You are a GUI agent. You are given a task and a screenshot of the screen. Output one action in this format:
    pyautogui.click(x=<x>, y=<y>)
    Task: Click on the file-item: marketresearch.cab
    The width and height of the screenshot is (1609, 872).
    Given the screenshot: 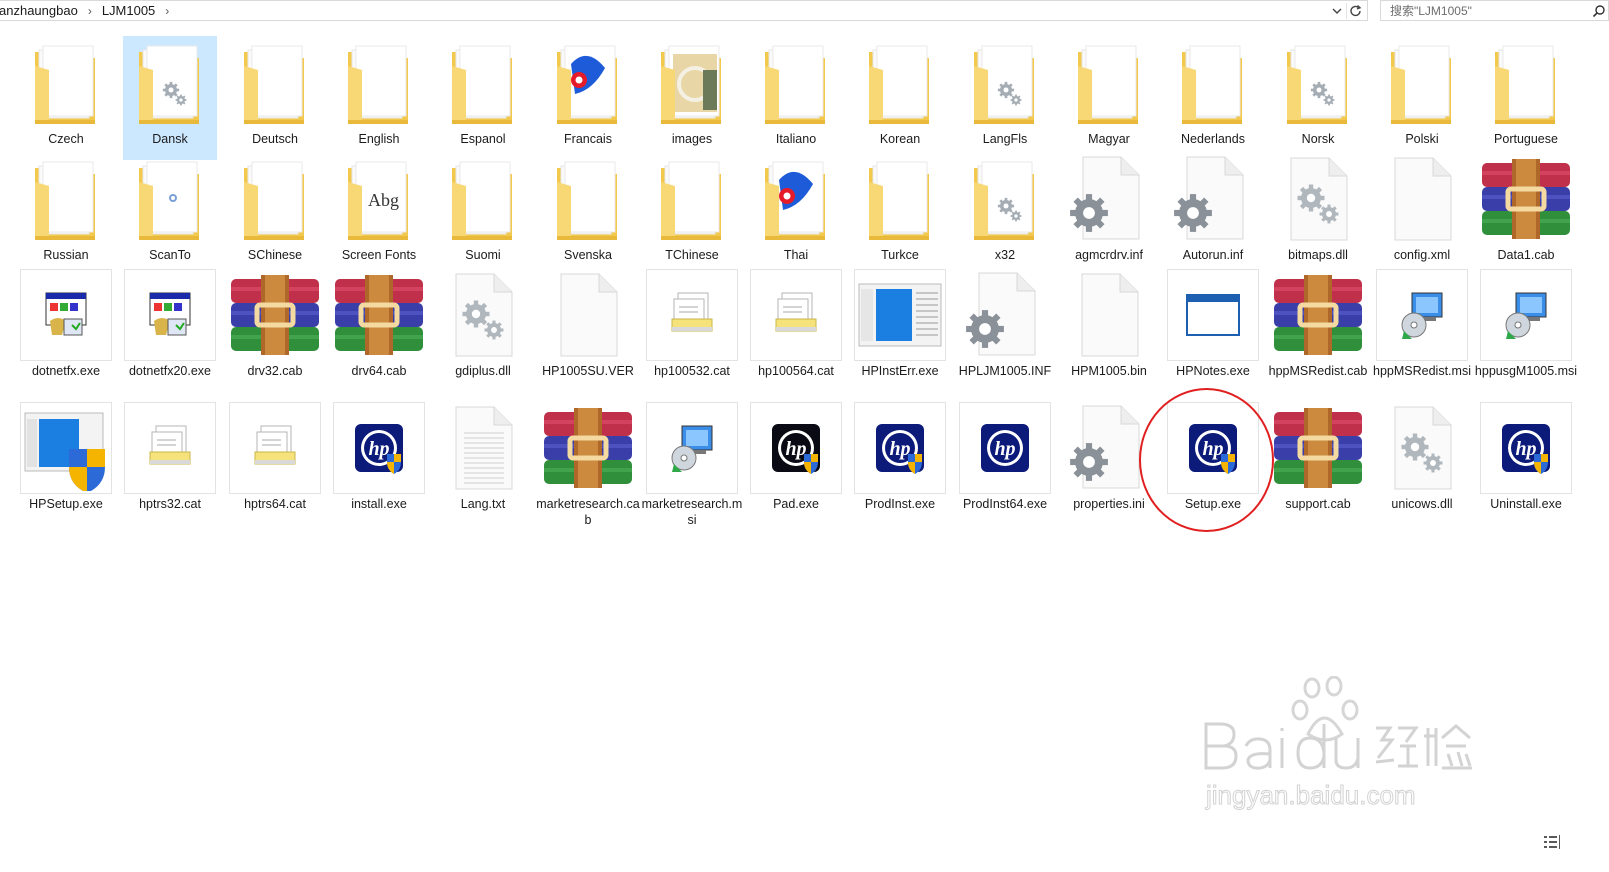 What is the action you would take?
    pyautogui.click(x=588, y=464)
    